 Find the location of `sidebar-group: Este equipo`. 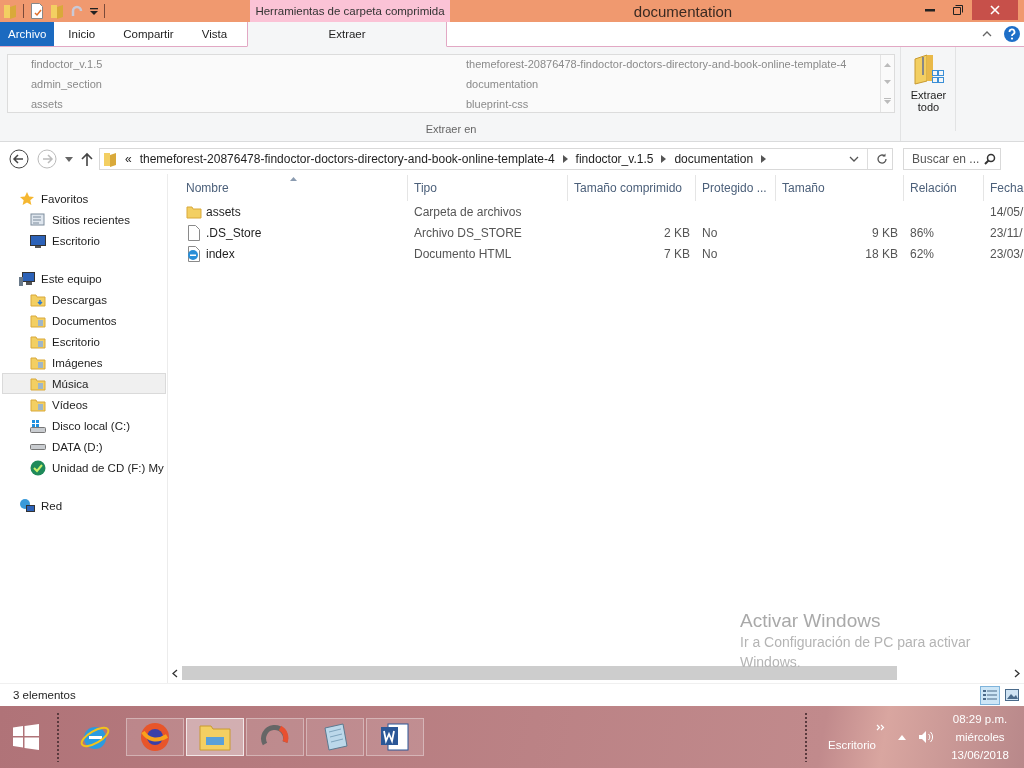

sidebar-group: Este equipo is located at coordinates (83, 278).